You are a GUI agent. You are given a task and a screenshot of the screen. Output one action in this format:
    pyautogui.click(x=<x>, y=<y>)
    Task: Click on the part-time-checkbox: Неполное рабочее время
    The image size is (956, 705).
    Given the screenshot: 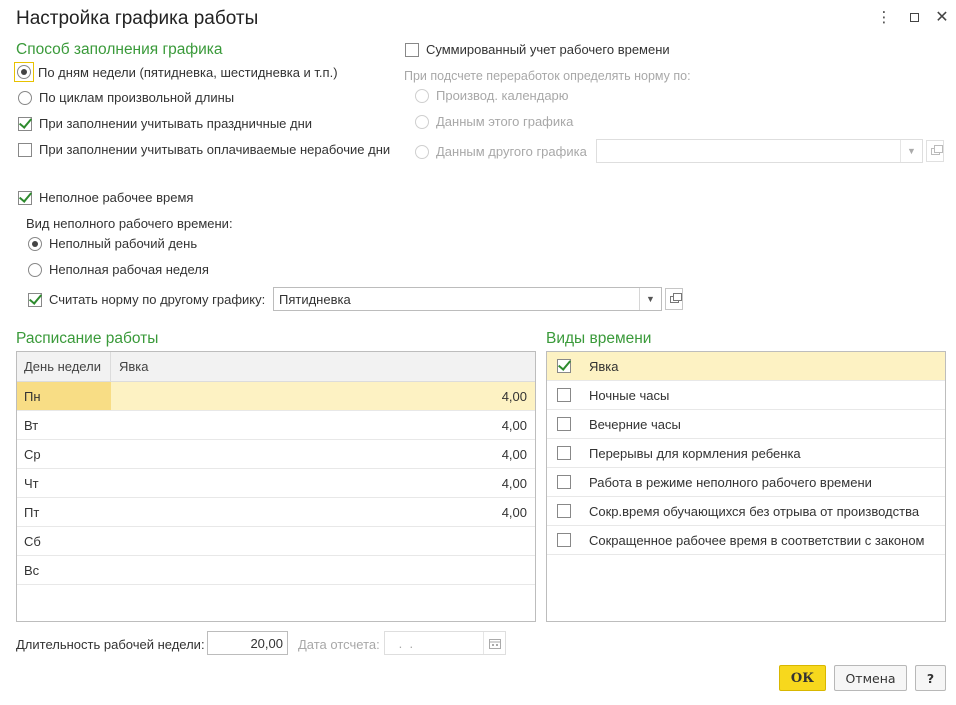 What is the action you would take?
    pyautogui.click(x=105, y=197)
    